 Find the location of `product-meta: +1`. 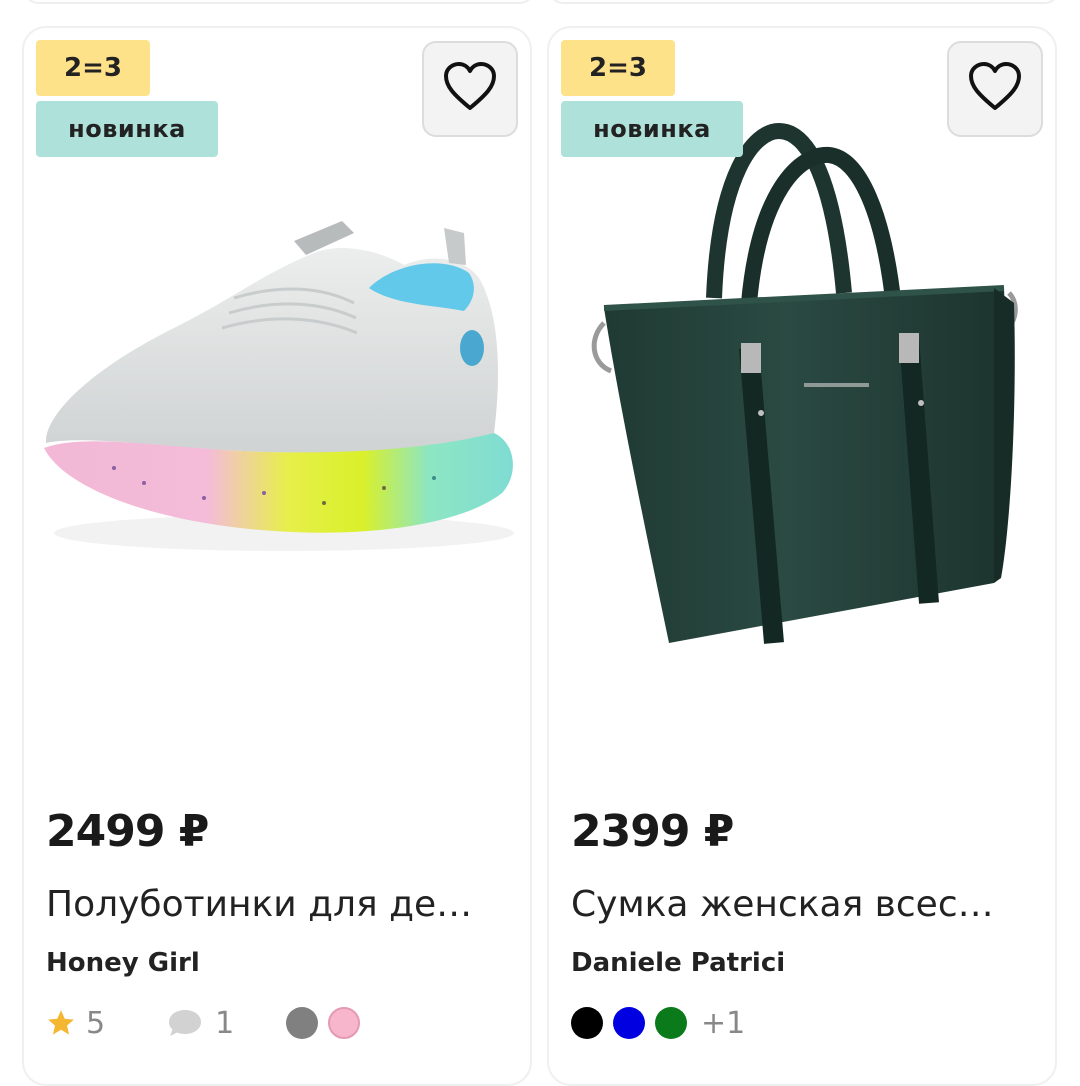

product-meta: +1 is located at coordinates (658, 1023).